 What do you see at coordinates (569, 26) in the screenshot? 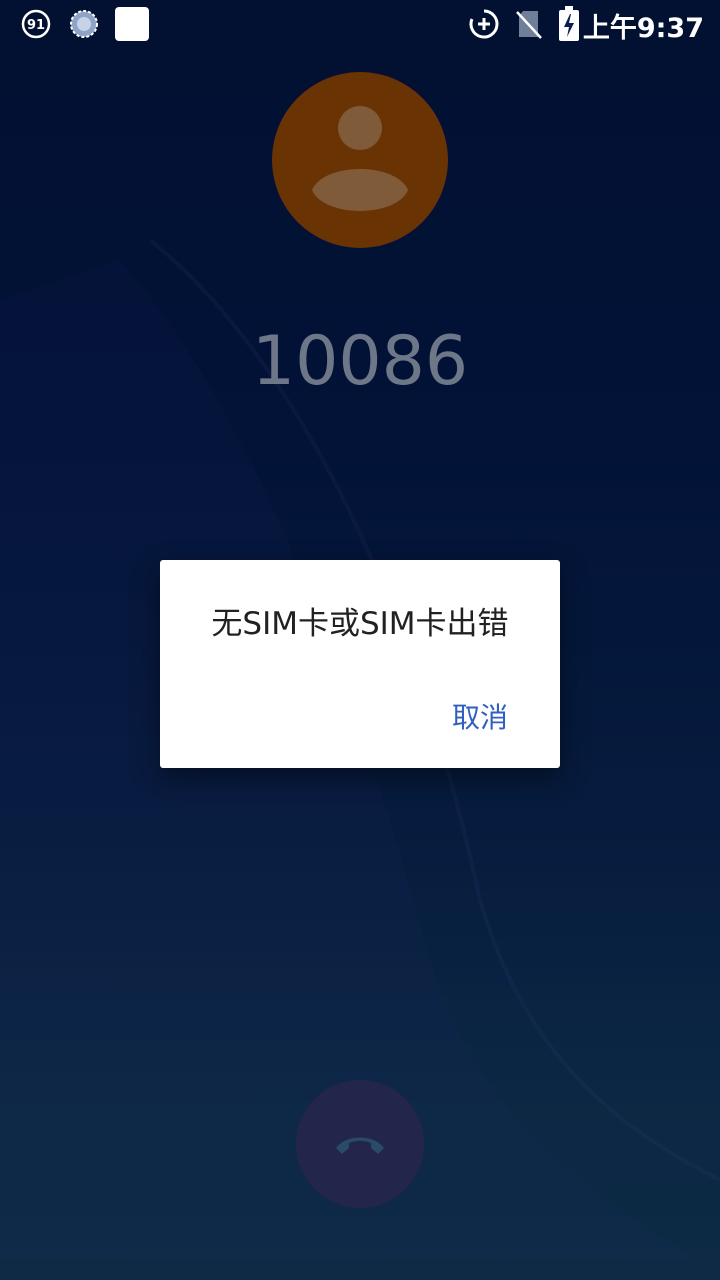
I see `battery-charging-icon` at bounding box center [569, 26].